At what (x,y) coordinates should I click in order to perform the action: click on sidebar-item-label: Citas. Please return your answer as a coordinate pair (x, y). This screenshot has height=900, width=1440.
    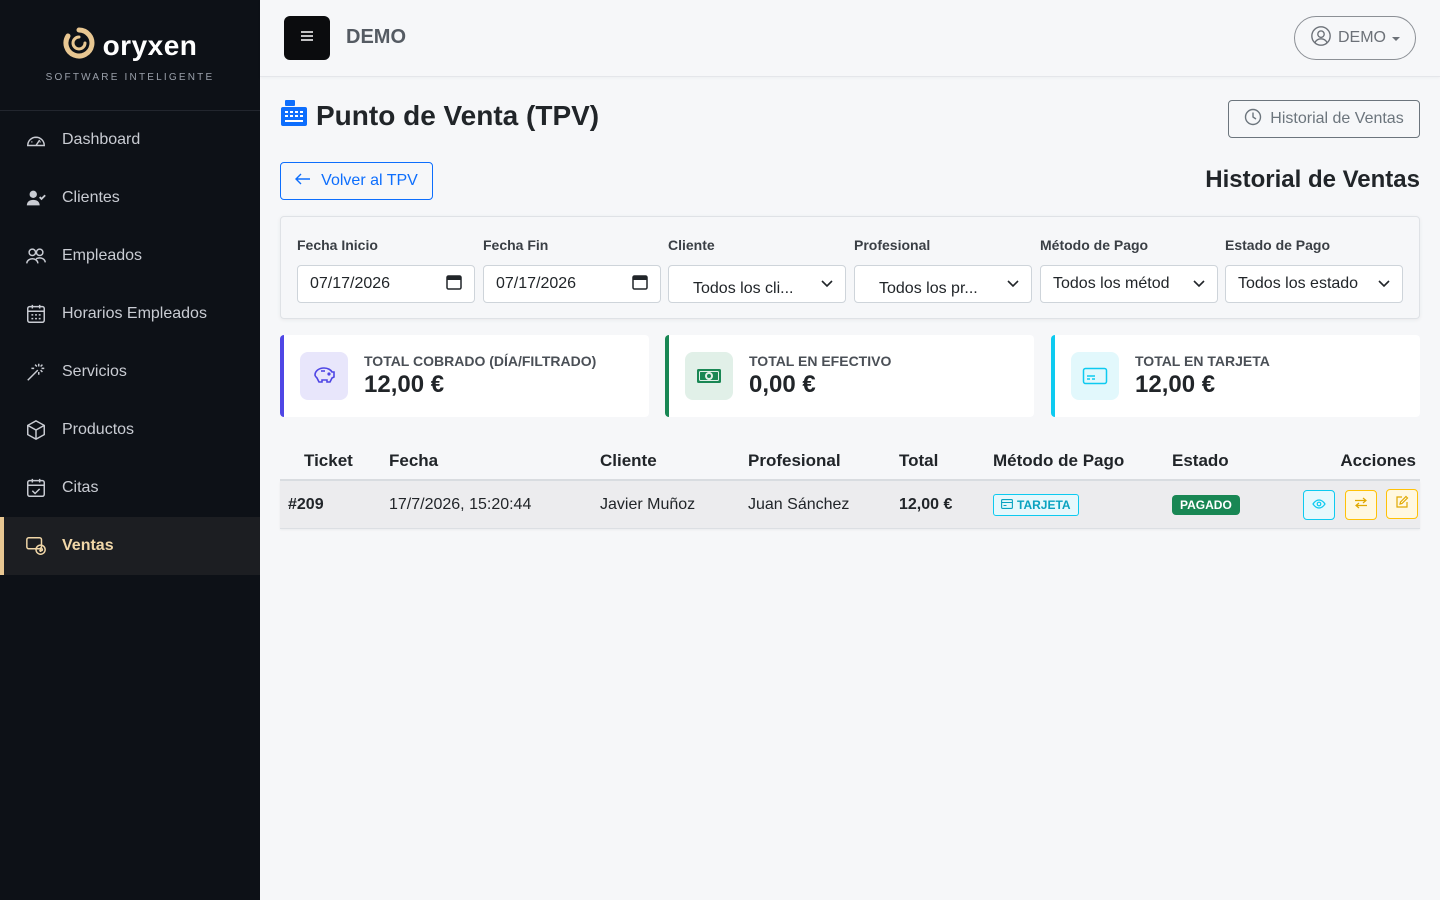
    Looking at the image, I should click on (80, 487).